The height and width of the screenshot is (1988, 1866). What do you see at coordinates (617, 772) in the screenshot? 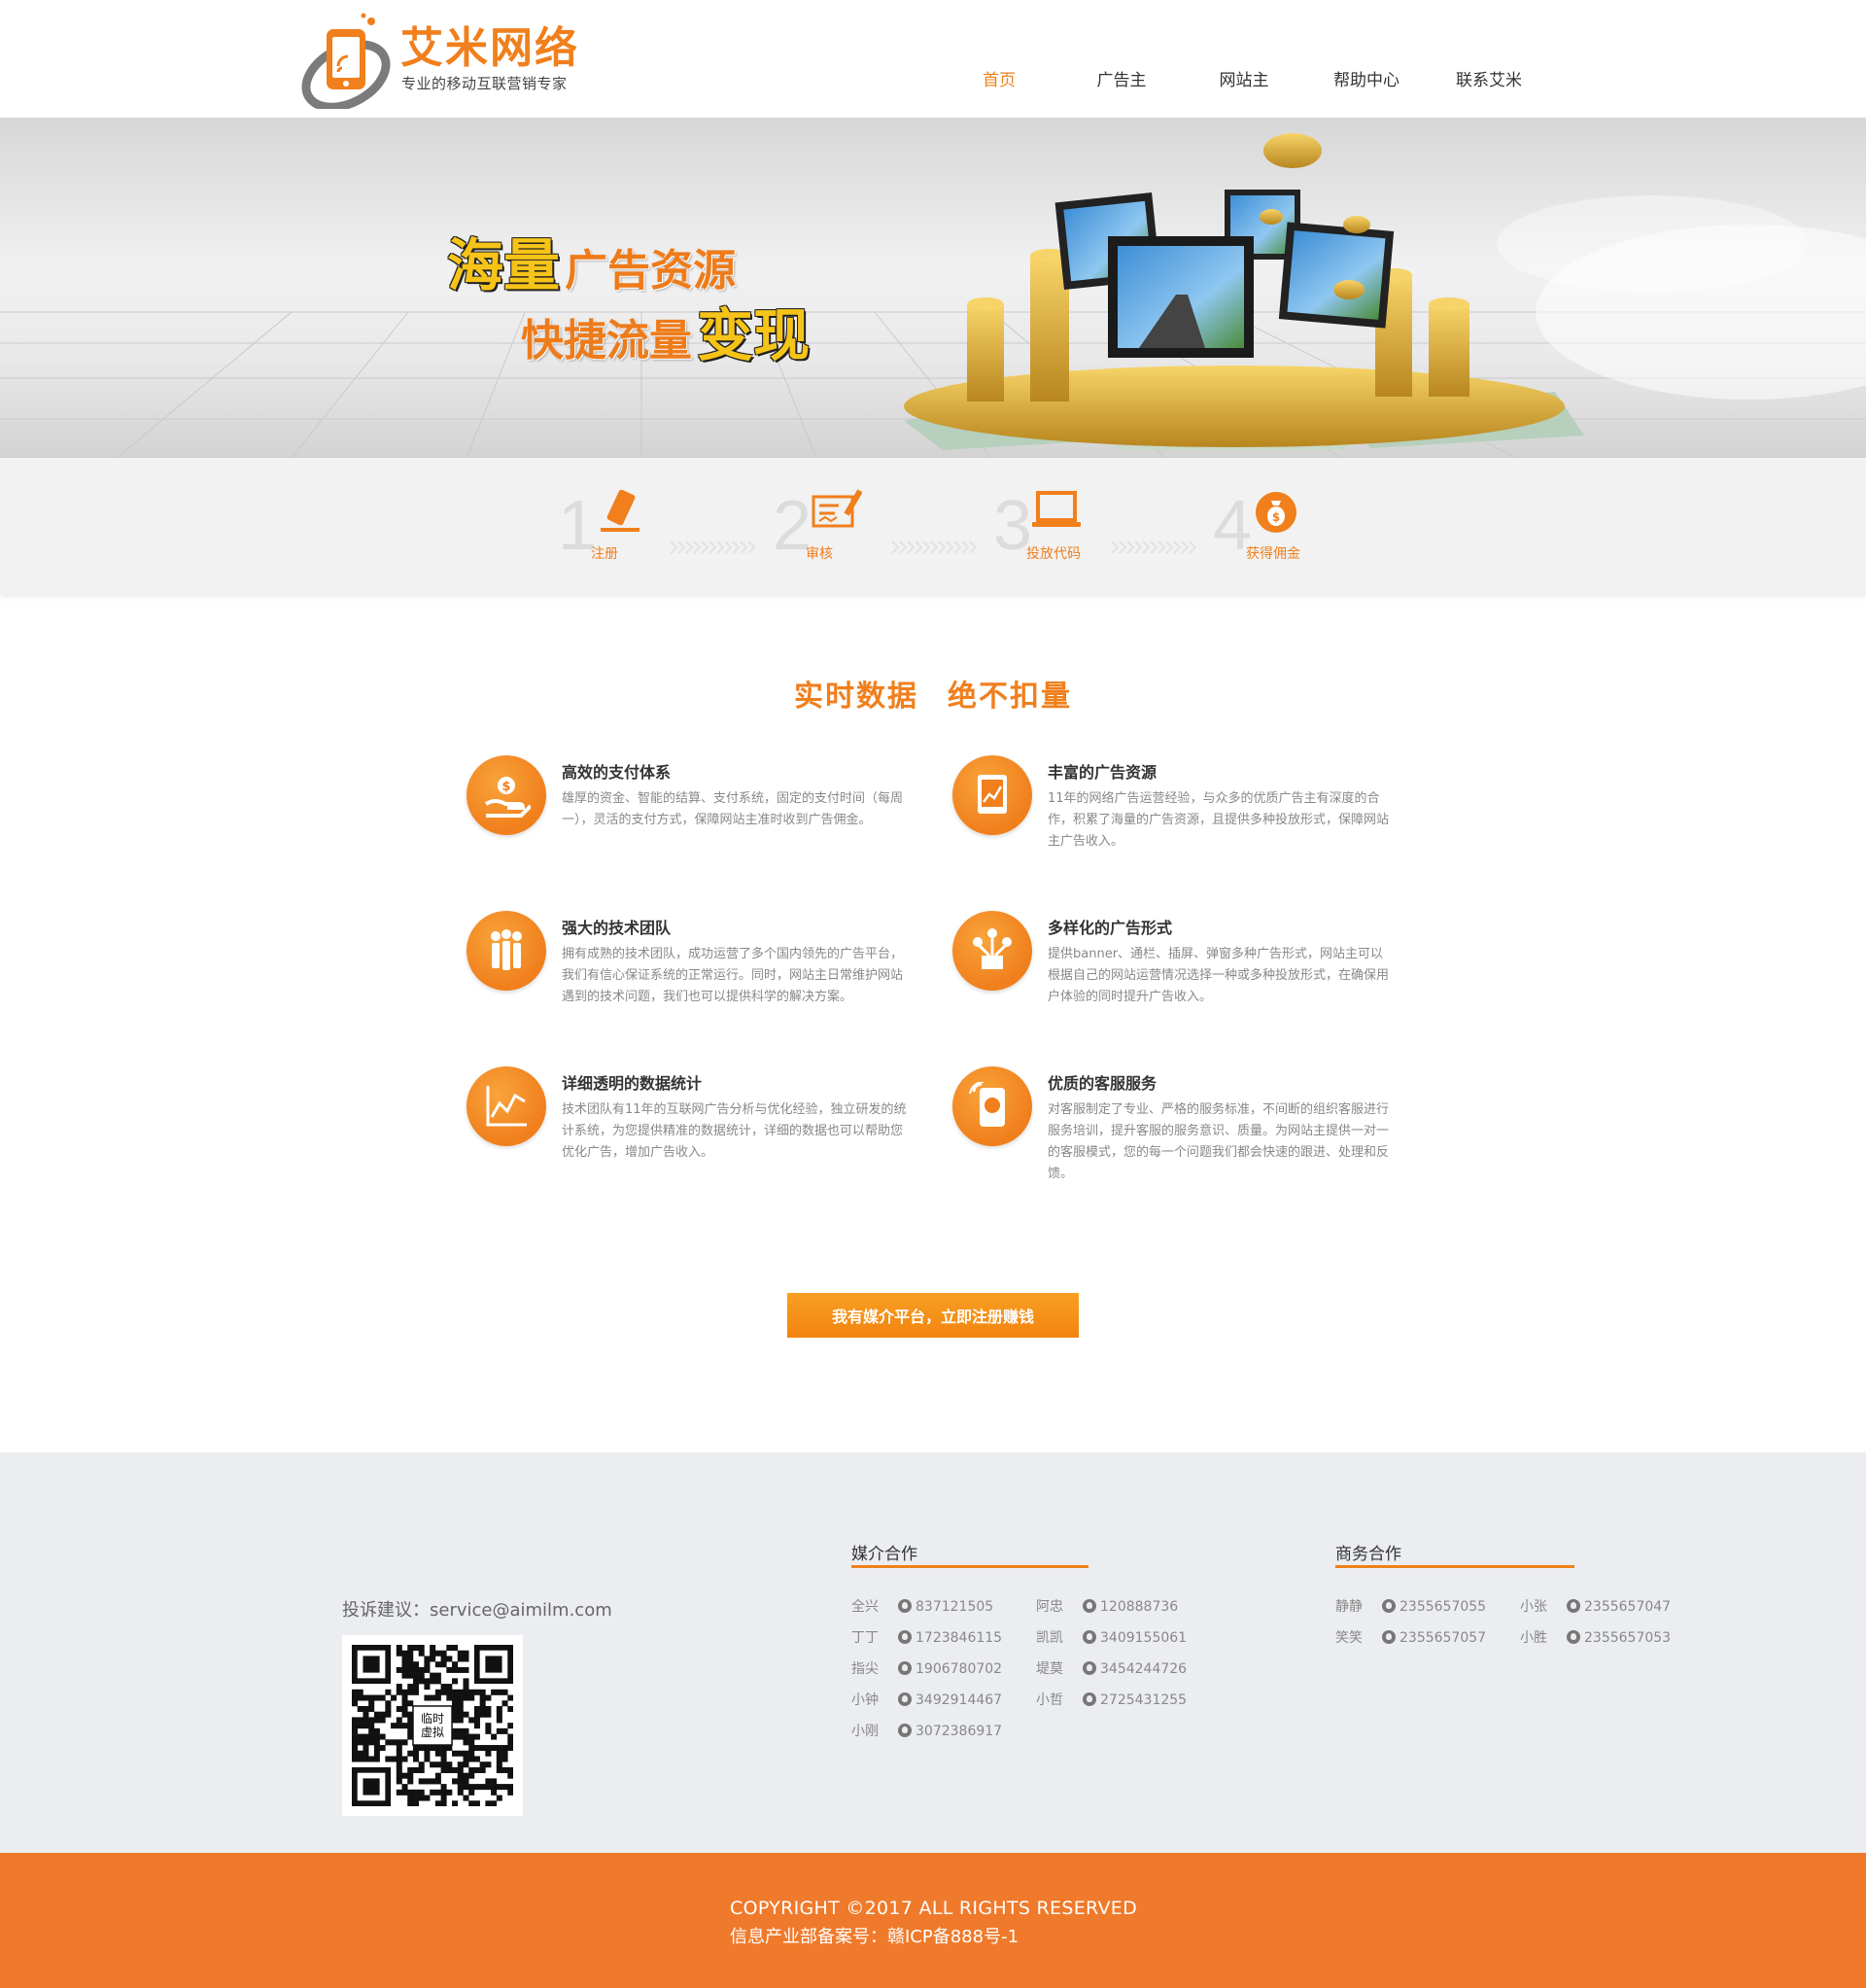
I see `feature-title: 高效的支付体系` at bounding box center [617, 772].